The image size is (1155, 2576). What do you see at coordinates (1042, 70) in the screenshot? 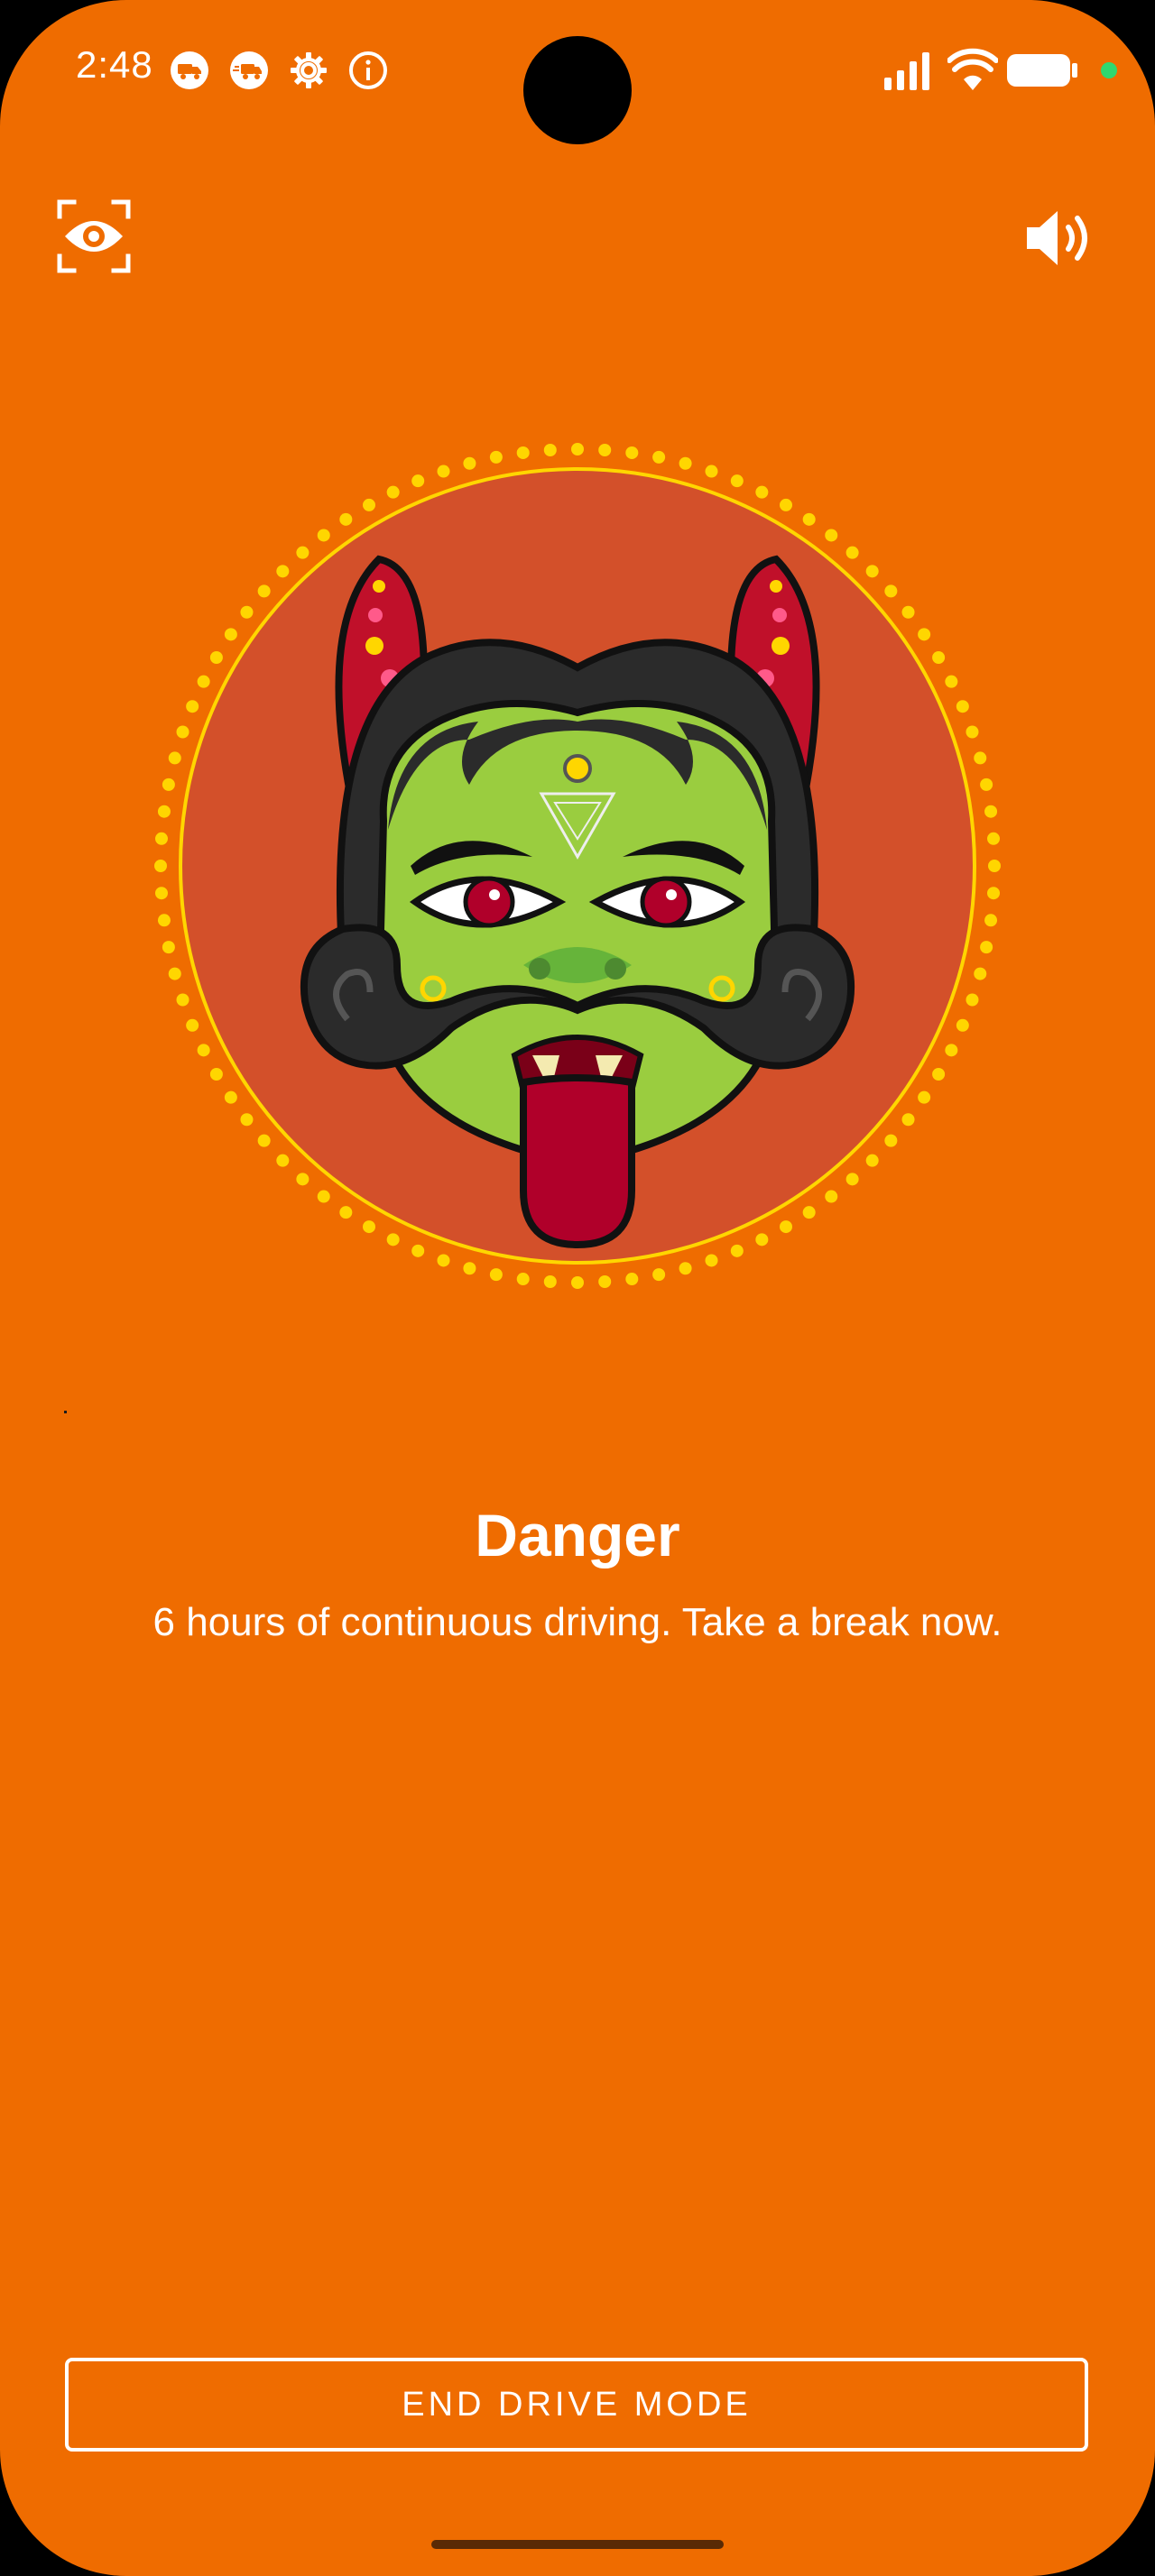
I see `battery-icon` at bounding box center [1042, 70].